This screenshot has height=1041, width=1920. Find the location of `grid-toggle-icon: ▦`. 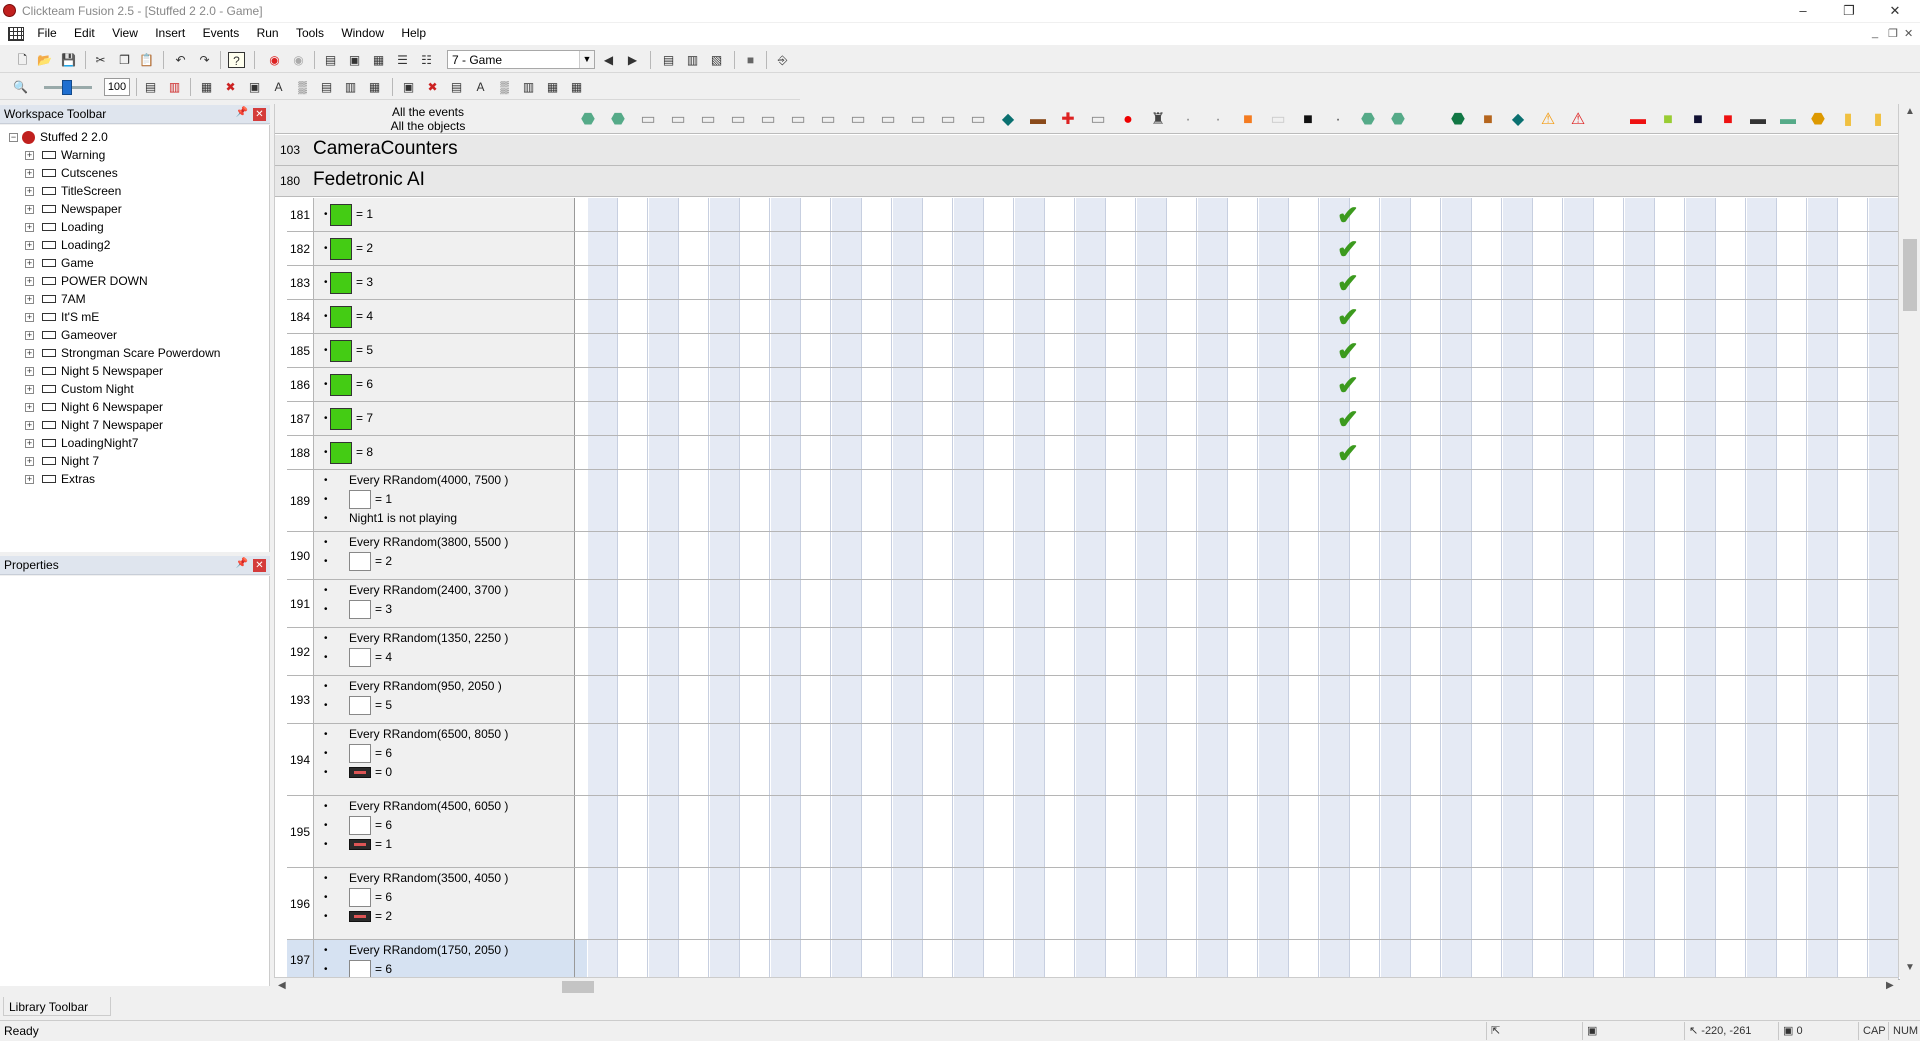

grid-toggle-icon: ▦ is located at coordinates (374, 87).